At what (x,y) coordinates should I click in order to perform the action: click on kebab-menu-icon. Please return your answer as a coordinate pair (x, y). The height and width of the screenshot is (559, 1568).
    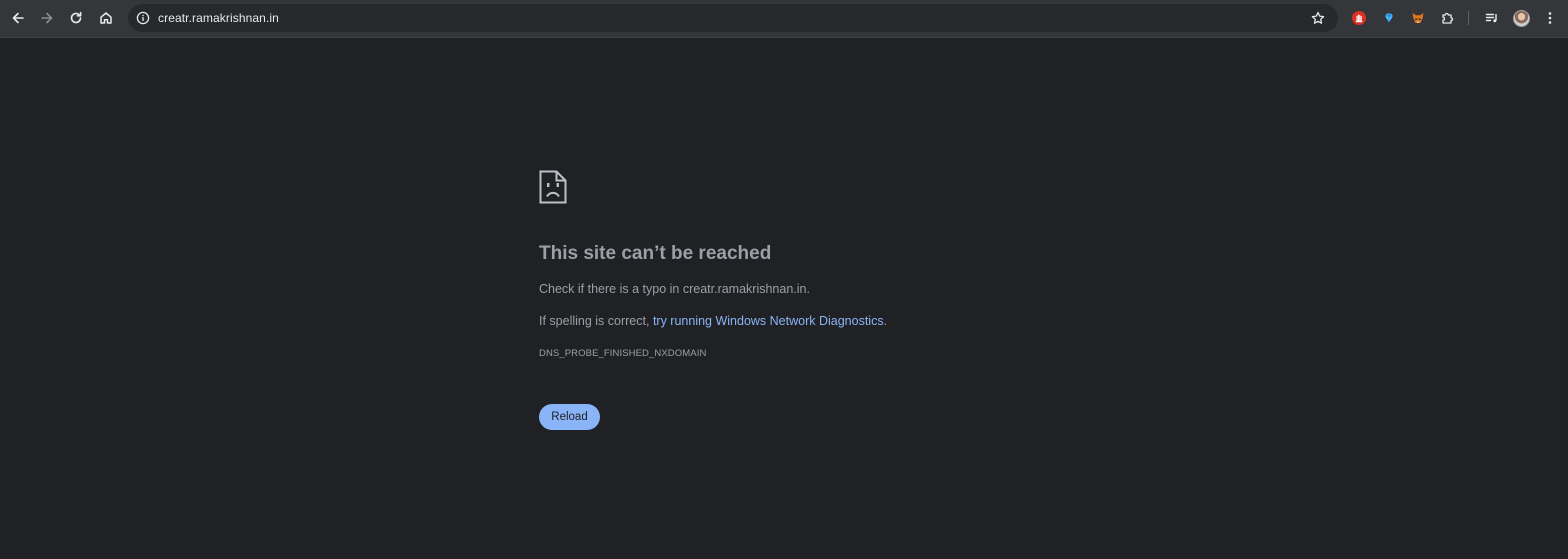
    Looking at the image, I should click on (1550, 18).